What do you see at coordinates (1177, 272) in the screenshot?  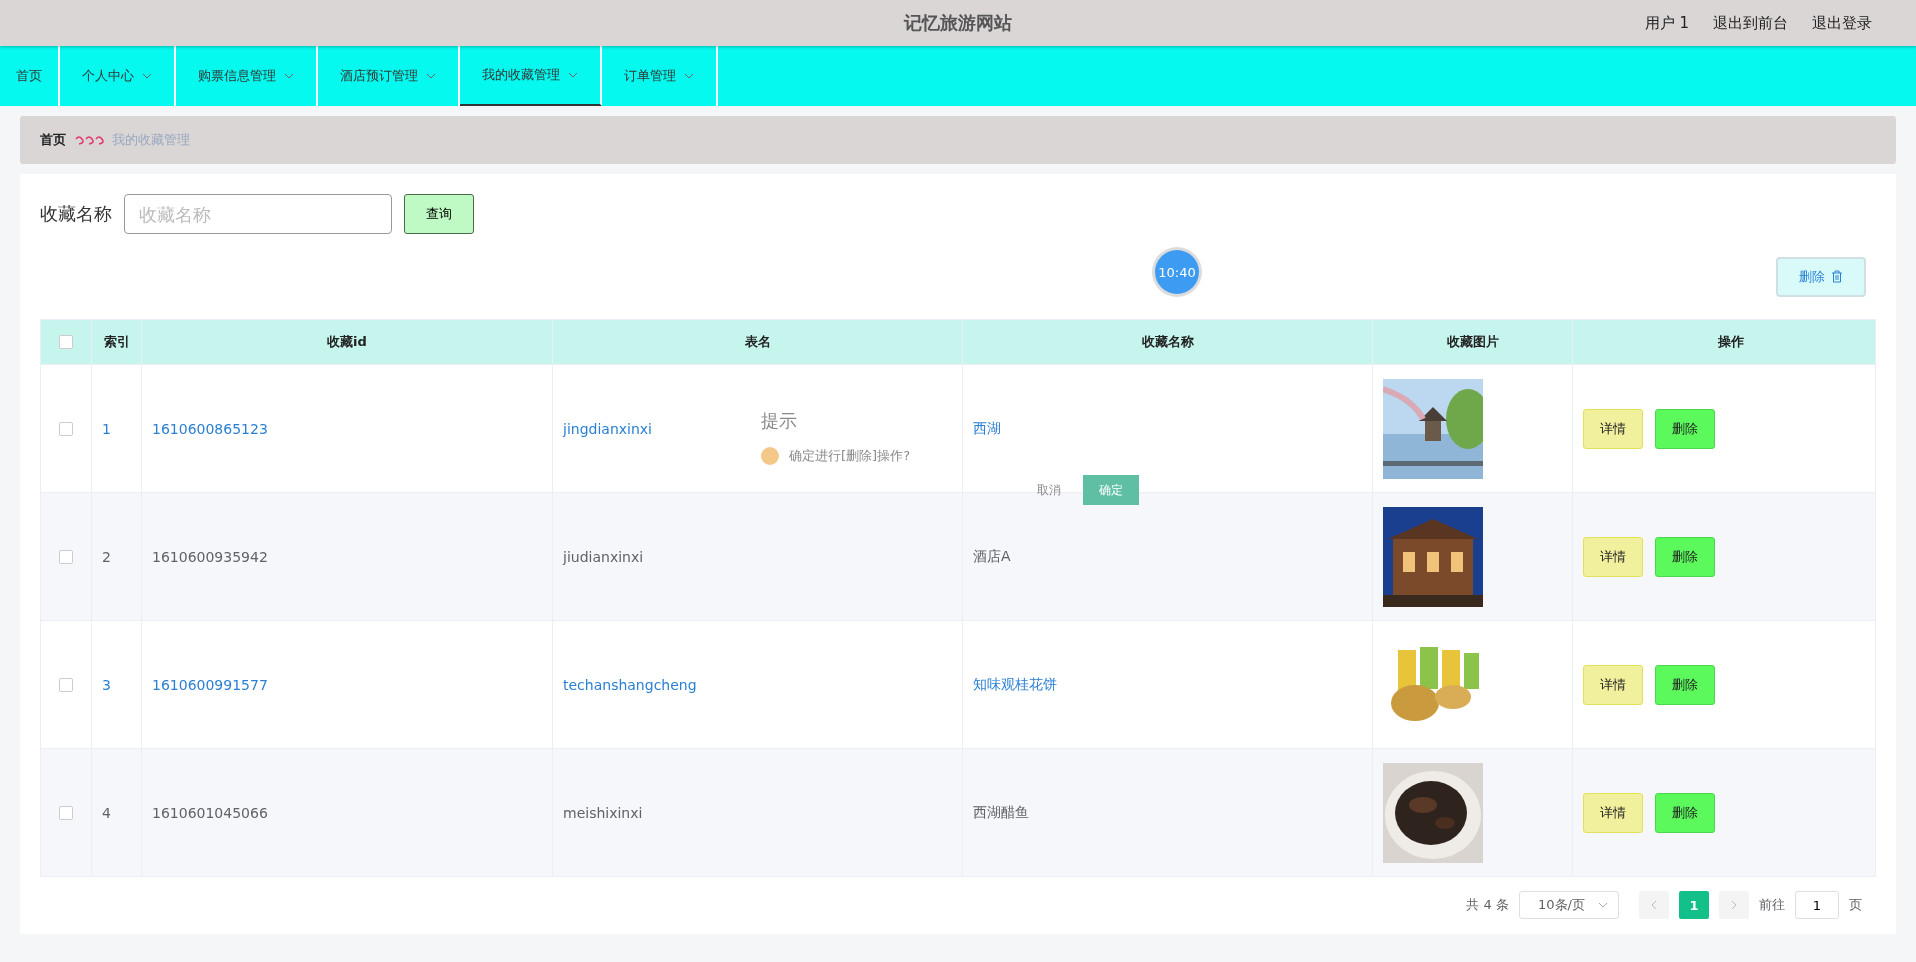 I see `clock-badge: 10:40` at bounding box center [1177, 272].